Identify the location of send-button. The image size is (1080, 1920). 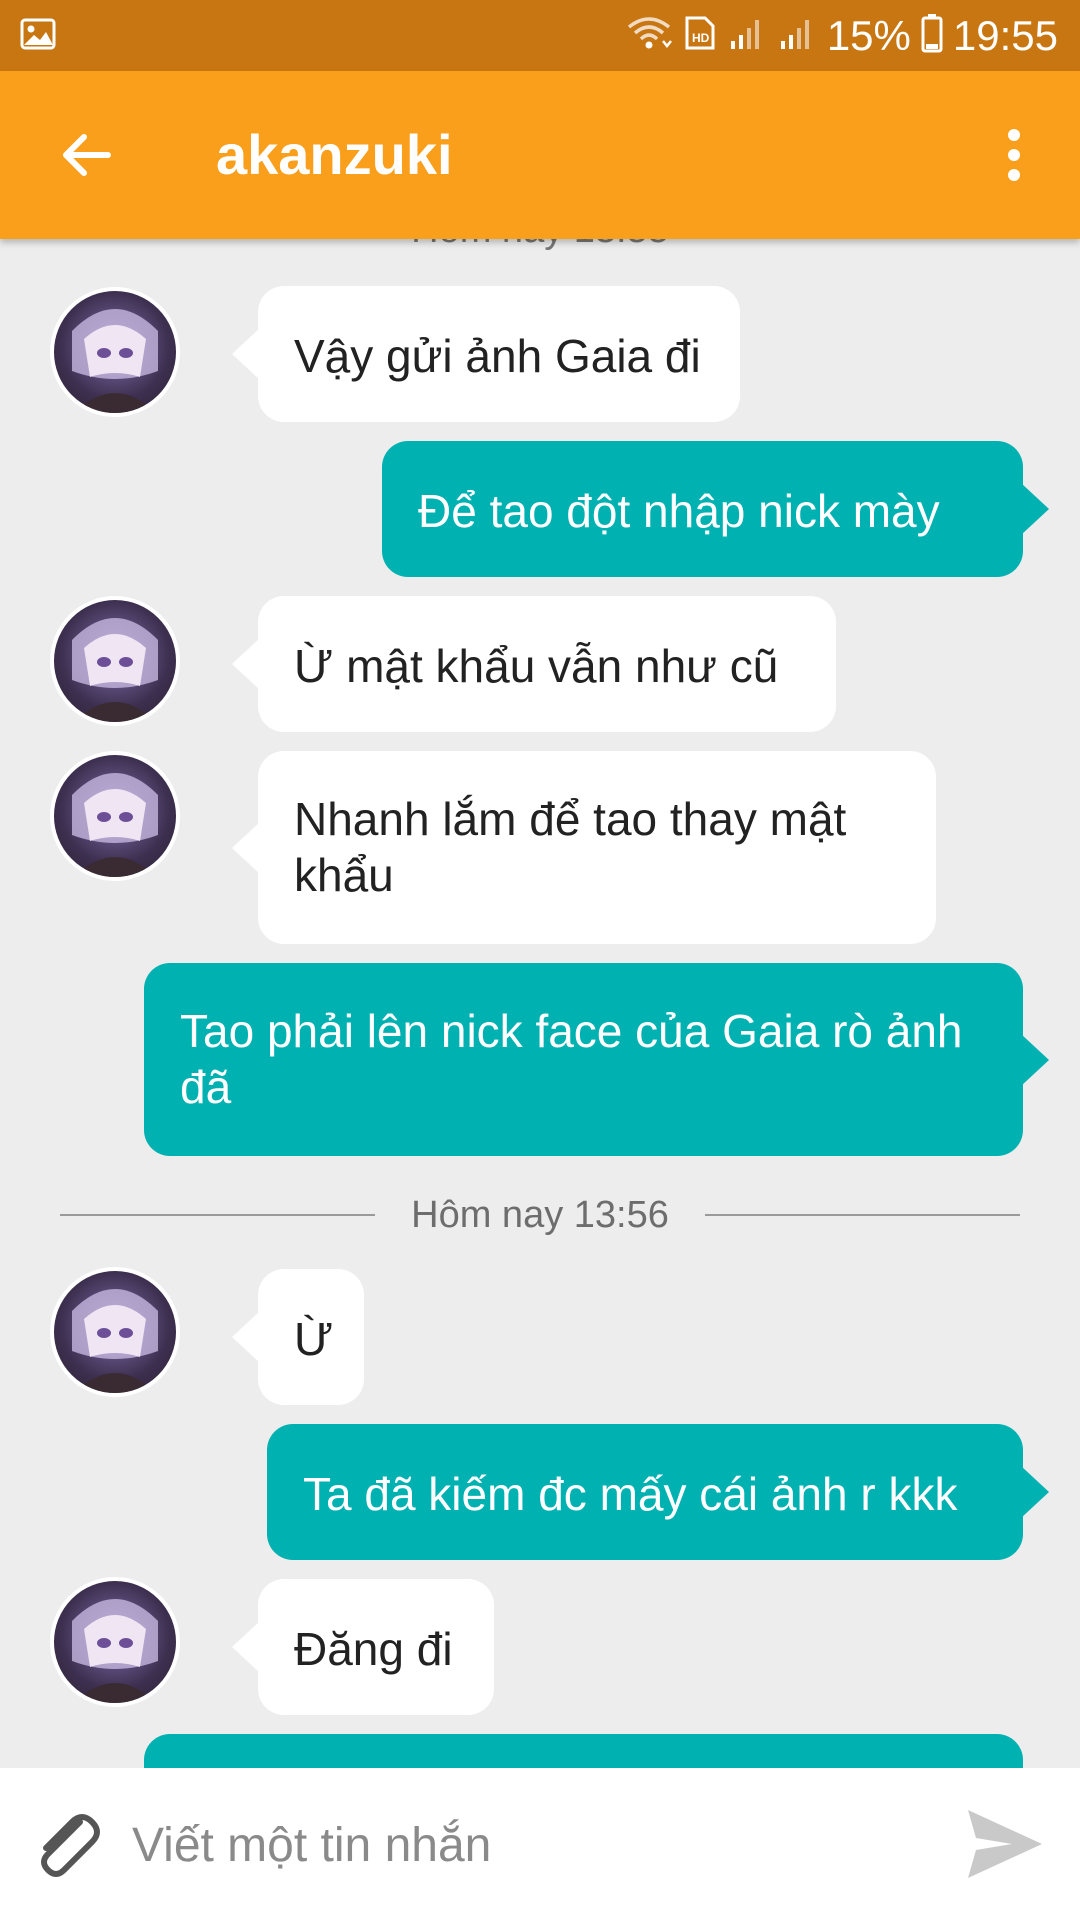
(1004, 1844).